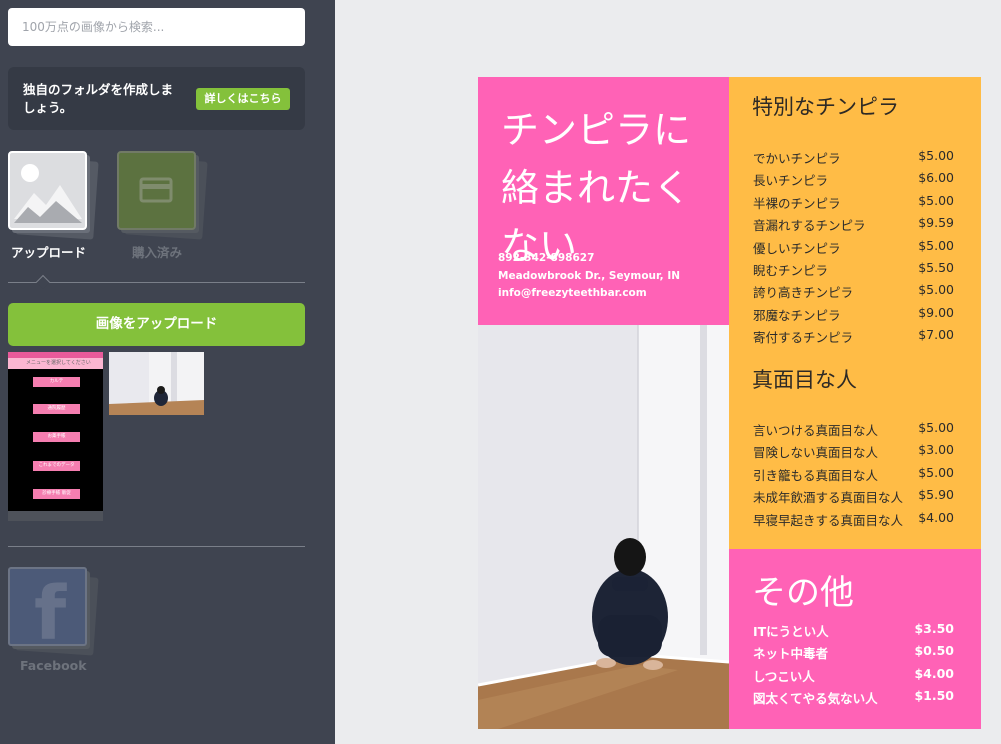 The height and width of the screenshot is (744, 1001). What do you see at coordinates (853, 677) in the screenshot?
I see `menu-item: しつこい人 $4.00` at bounding box center [853, 677].